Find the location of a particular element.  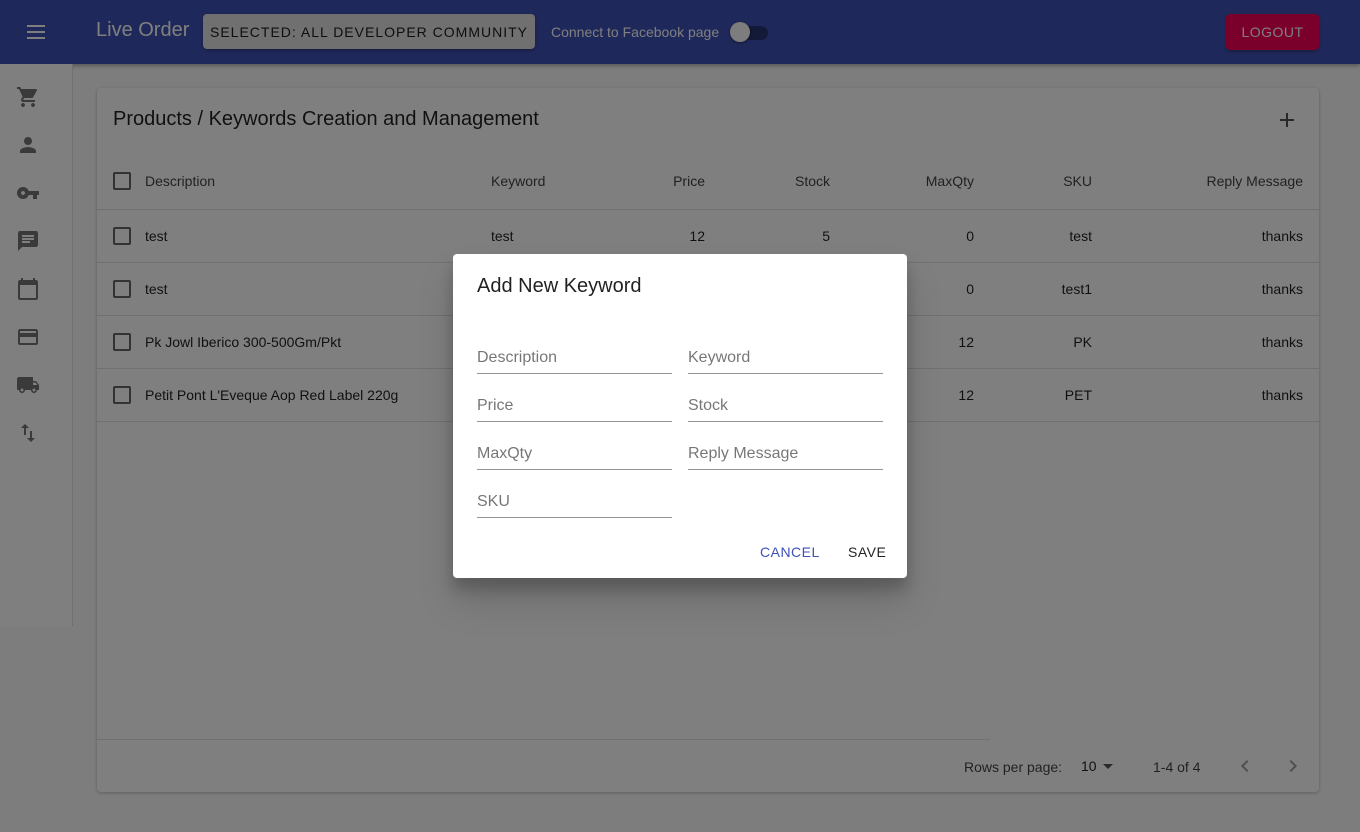

maxqty-input is located at coordinates (574, 454).